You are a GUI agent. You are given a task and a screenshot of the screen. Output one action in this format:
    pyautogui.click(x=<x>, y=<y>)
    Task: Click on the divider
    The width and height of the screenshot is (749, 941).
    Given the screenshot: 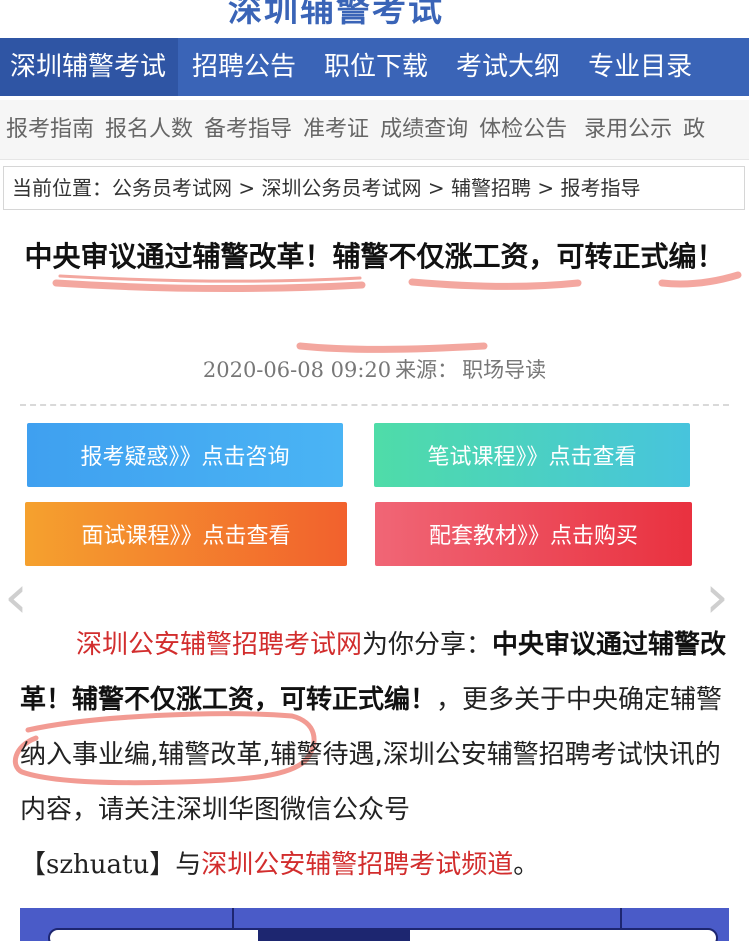 What is the action you would take?
    pyautogui.click(x=374, y=405)
    